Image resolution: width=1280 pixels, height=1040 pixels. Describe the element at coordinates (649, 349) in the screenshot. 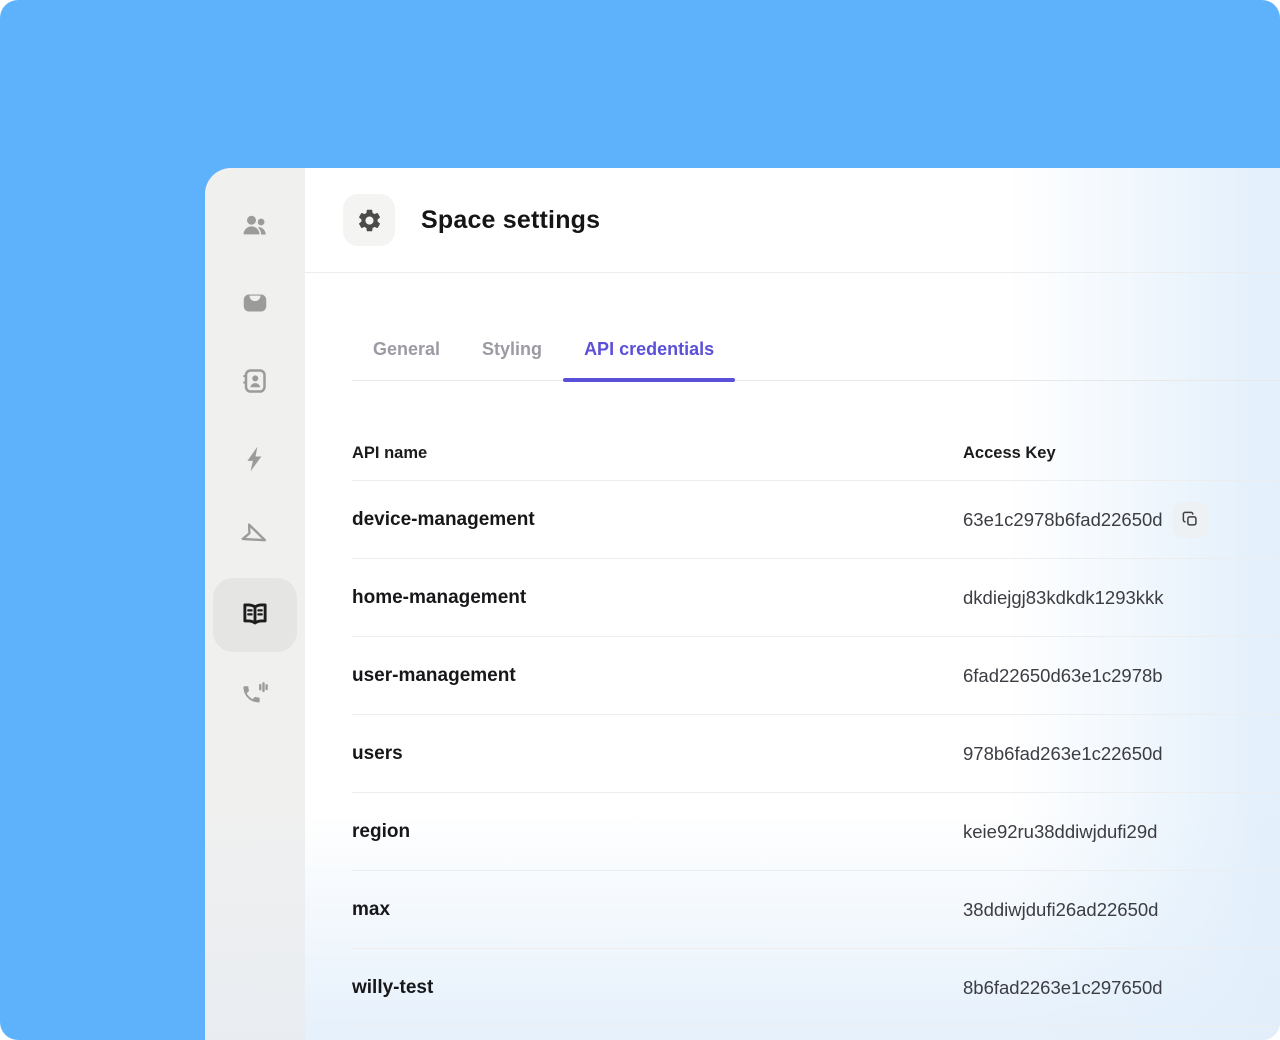

I see `tab-label: API credentials` at that location.